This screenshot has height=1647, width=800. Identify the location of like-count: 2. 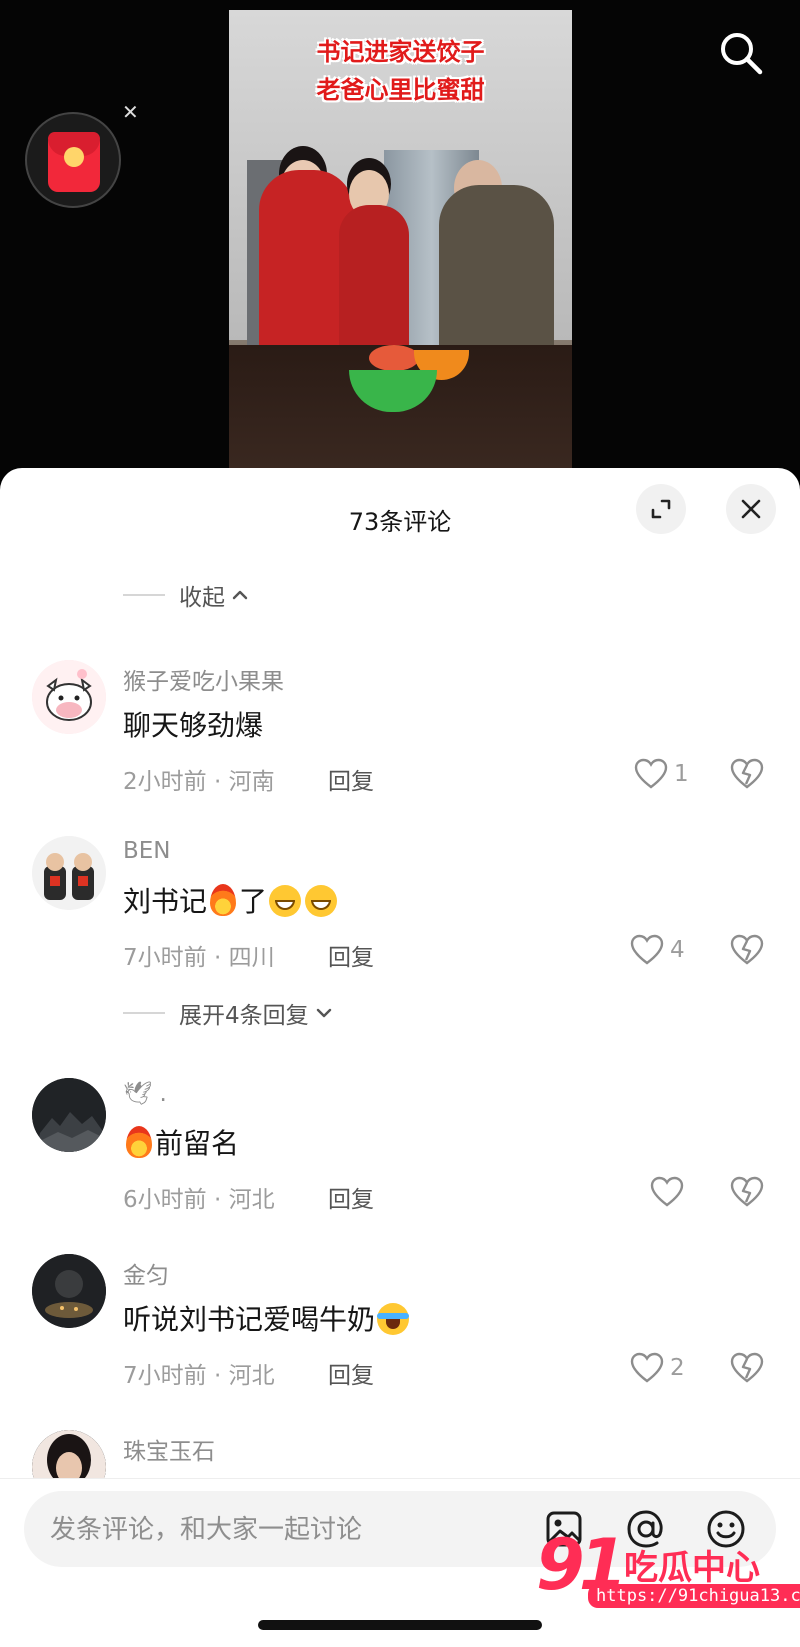
(677, 1368).